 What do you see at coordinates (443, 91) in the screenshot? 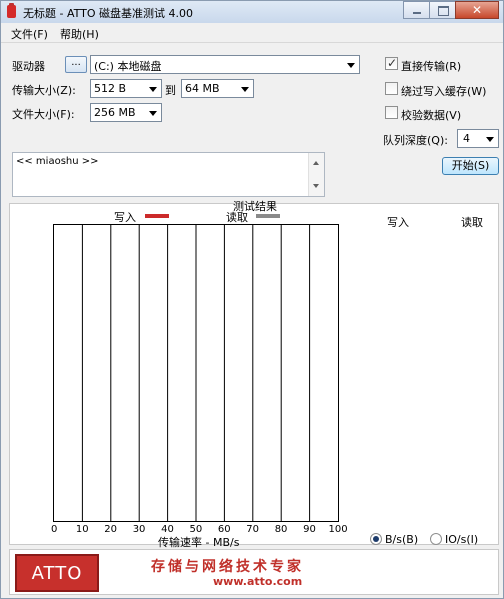
I see `bypass-write-cache-label: 绕过写入缓存(W)` at bounding box center [443, 91].